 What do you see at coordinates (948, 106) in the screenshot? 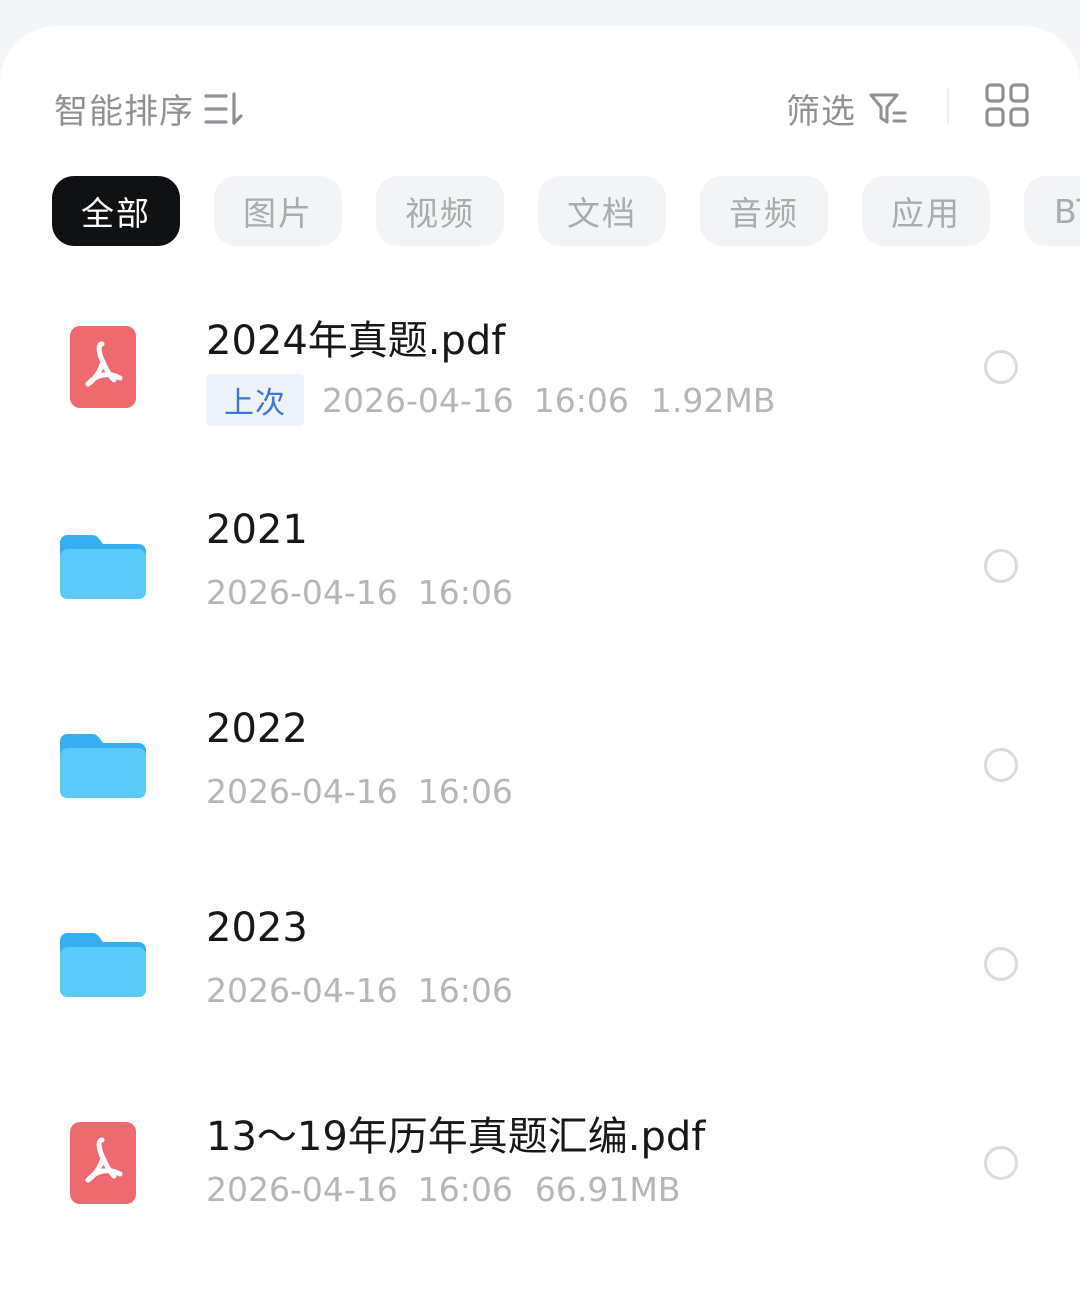
I see `toolbar-divider` at bounding box center [948, 106].